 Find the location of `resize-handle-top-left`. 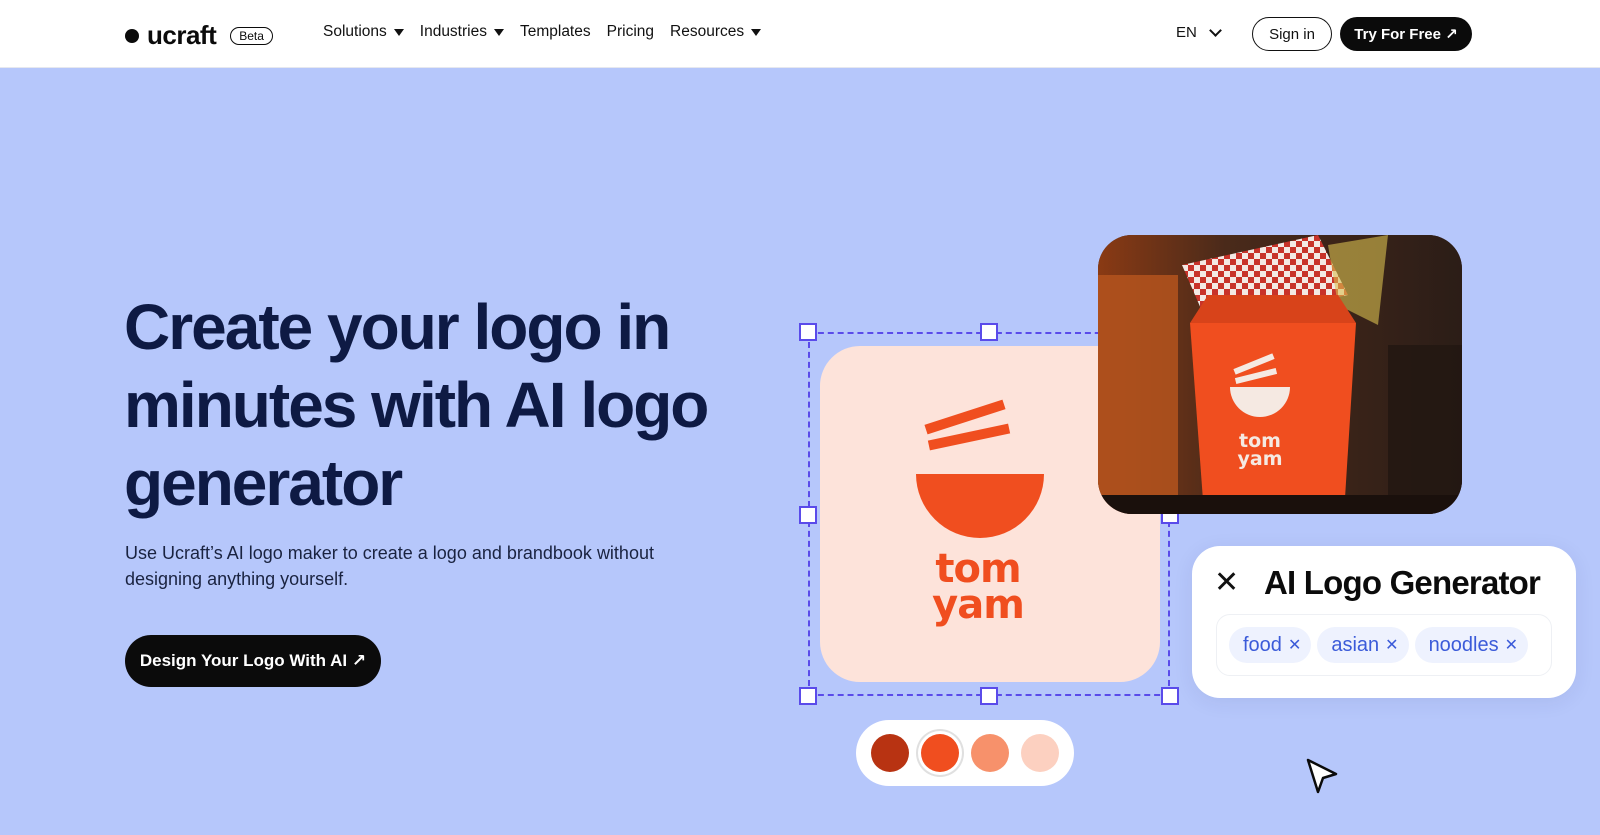

resize-handle-top-left is located at coordinates (808, 332).